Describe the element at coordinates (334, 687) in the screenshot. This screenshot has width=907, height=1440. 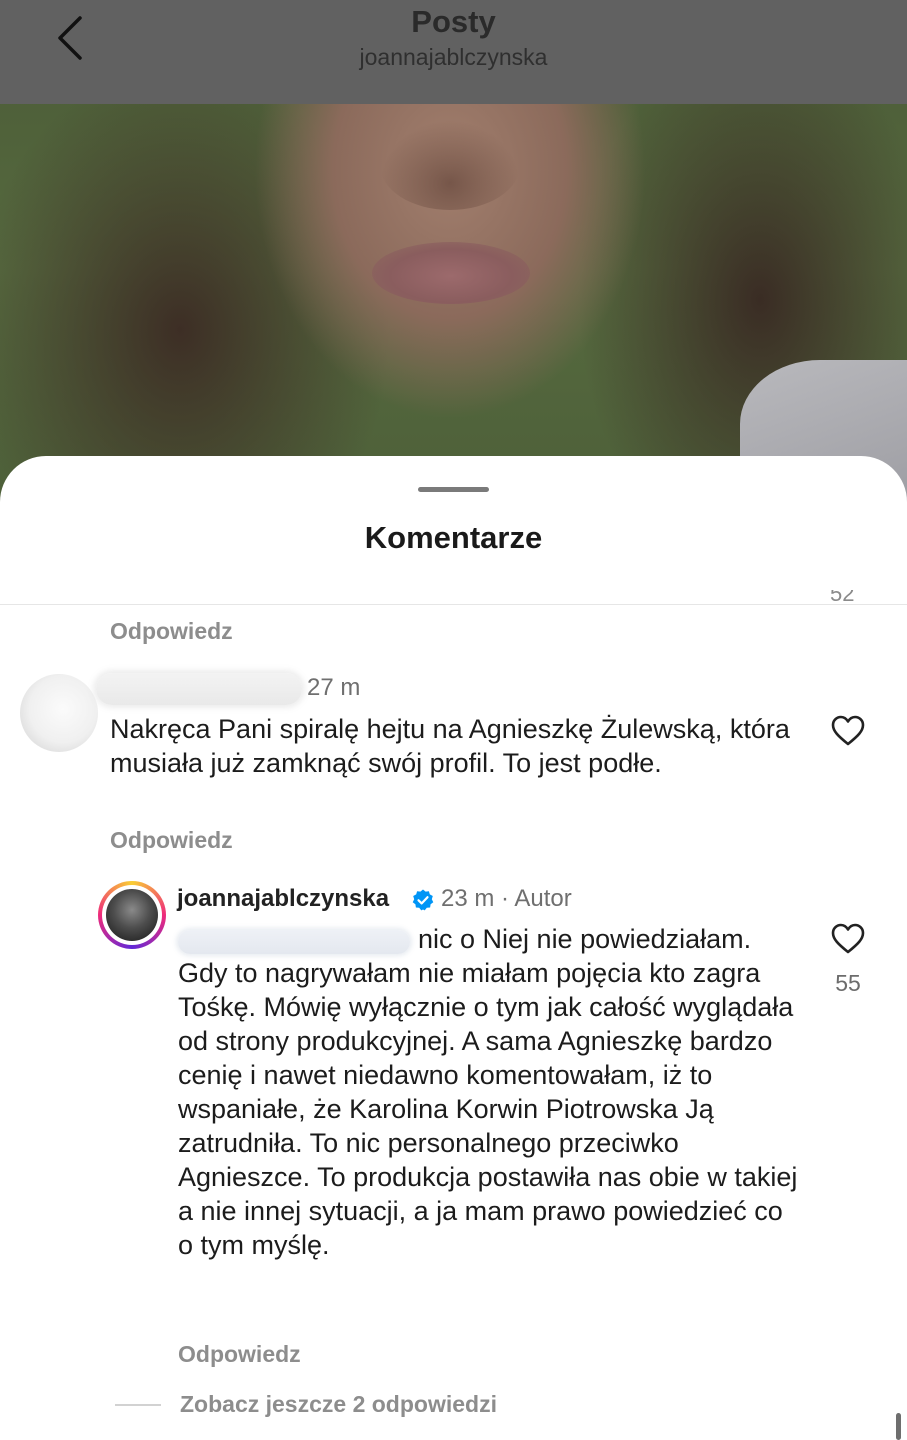
I see `comment-time: 27 m` at that location.